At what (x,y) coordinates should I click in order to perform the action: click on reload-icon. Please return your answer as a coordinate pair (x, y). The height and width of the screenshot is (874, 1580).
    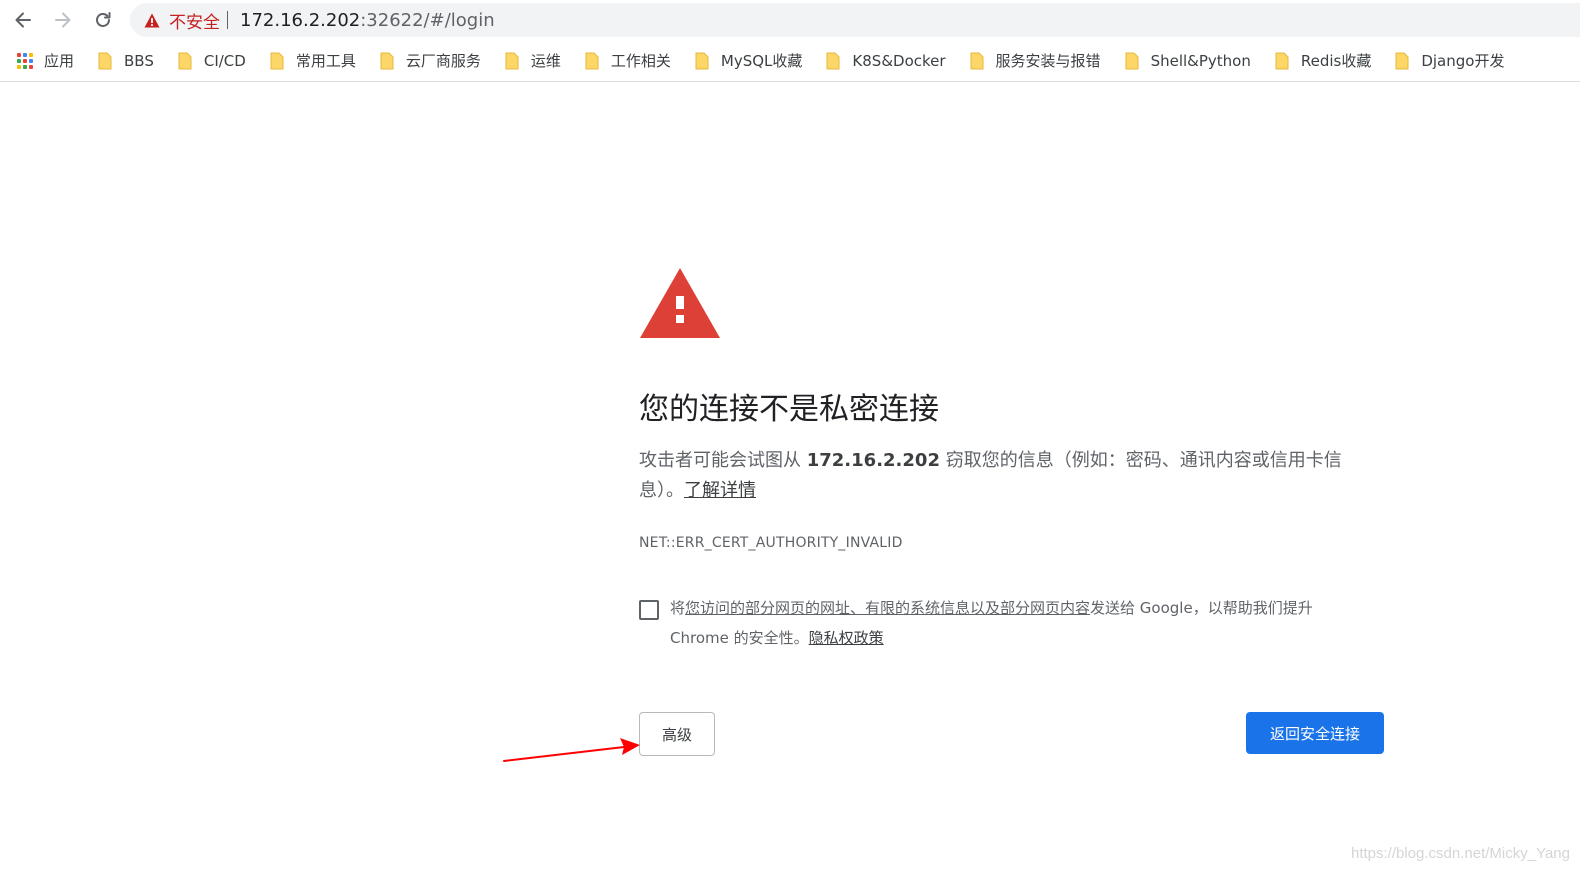
    Looking at the image, I should click on (103, 19).